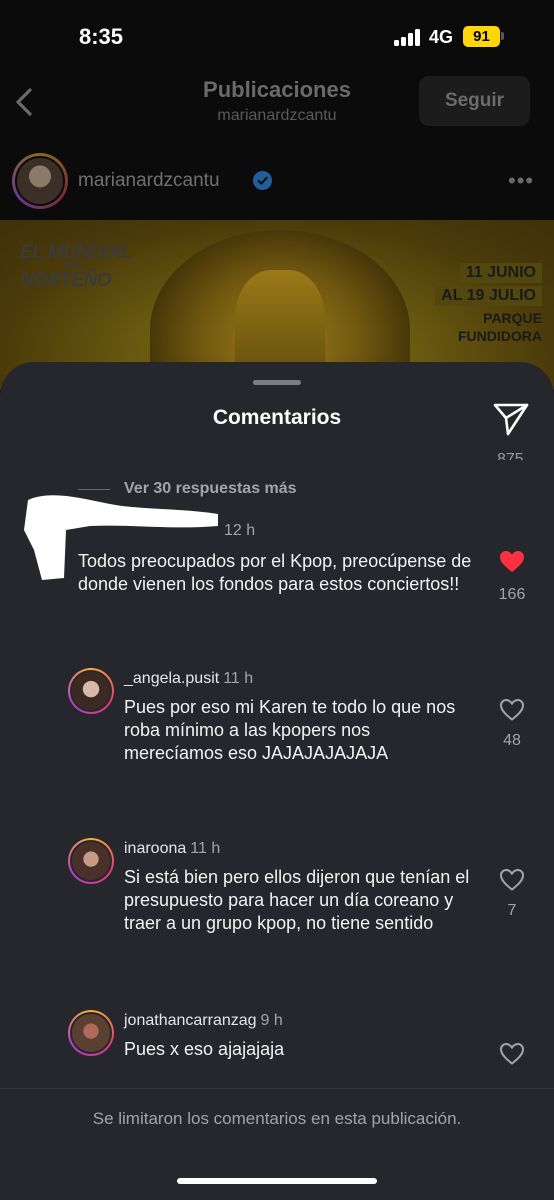 The height and width of the screenshot is (1200, 554). I want to click on comment-like-count: 166, so click(512, 594).